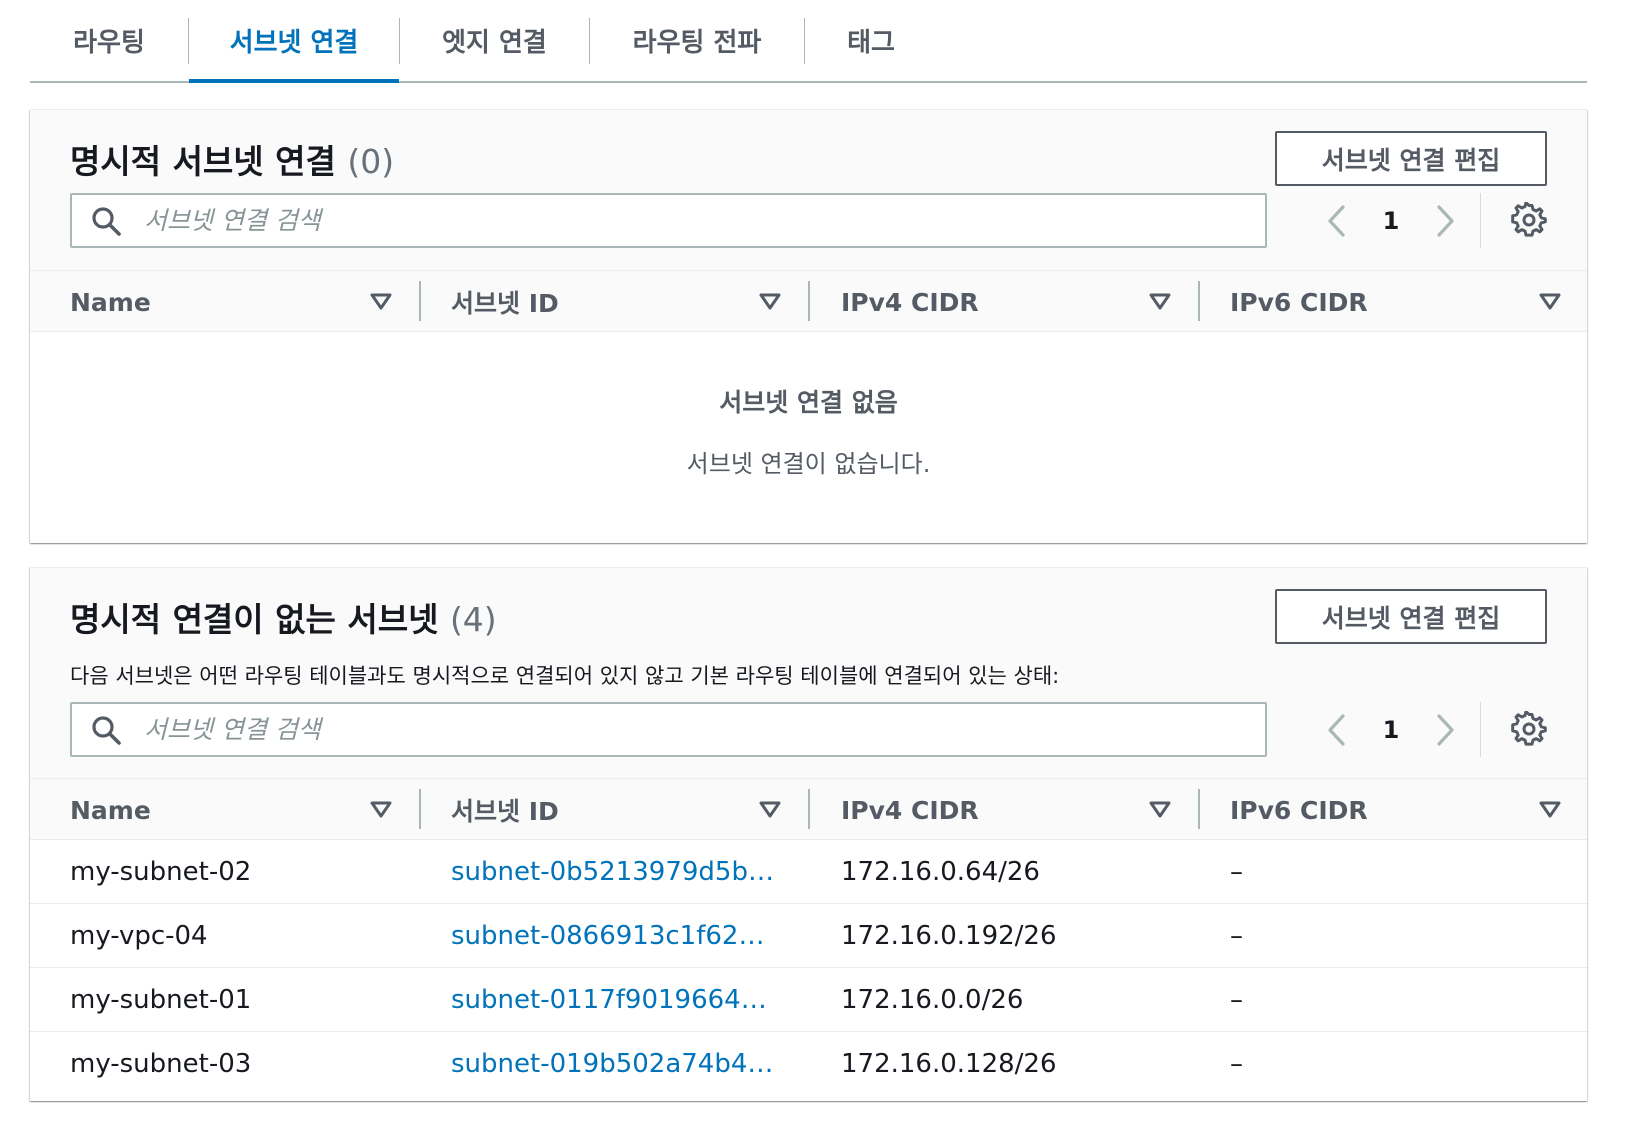 Image resolution: width=1652 pixels, height=1130 pixels. What do you see at coordinates (932, 1000) in the screenshot?
I see `cell-ipv4-cidr: 172.16.0.0/26` at bounding box center [932, 1000].